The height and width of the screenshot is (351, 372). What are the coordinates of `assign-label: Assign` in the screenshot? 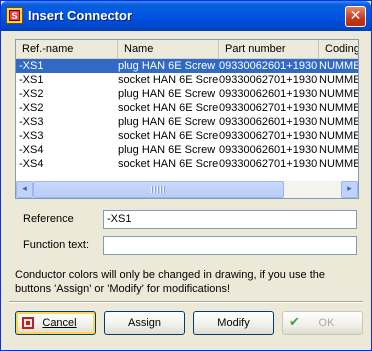 It's located at (144, 323).